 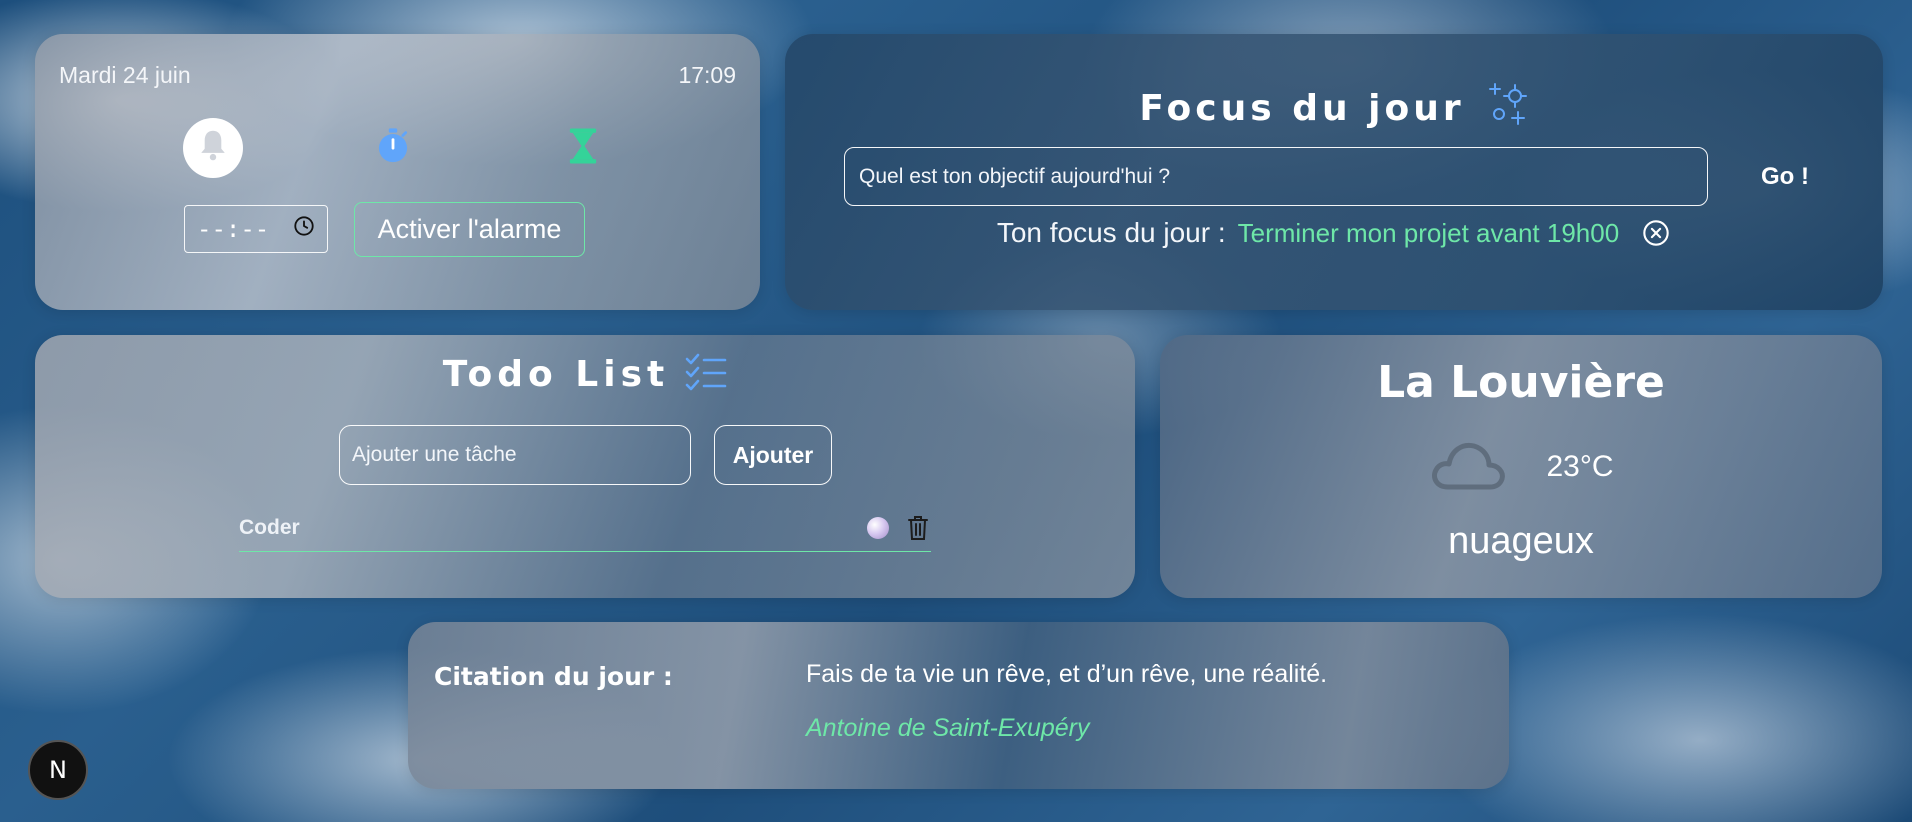 I want to click on sparkles-icon, so click(x=1508, y=108).